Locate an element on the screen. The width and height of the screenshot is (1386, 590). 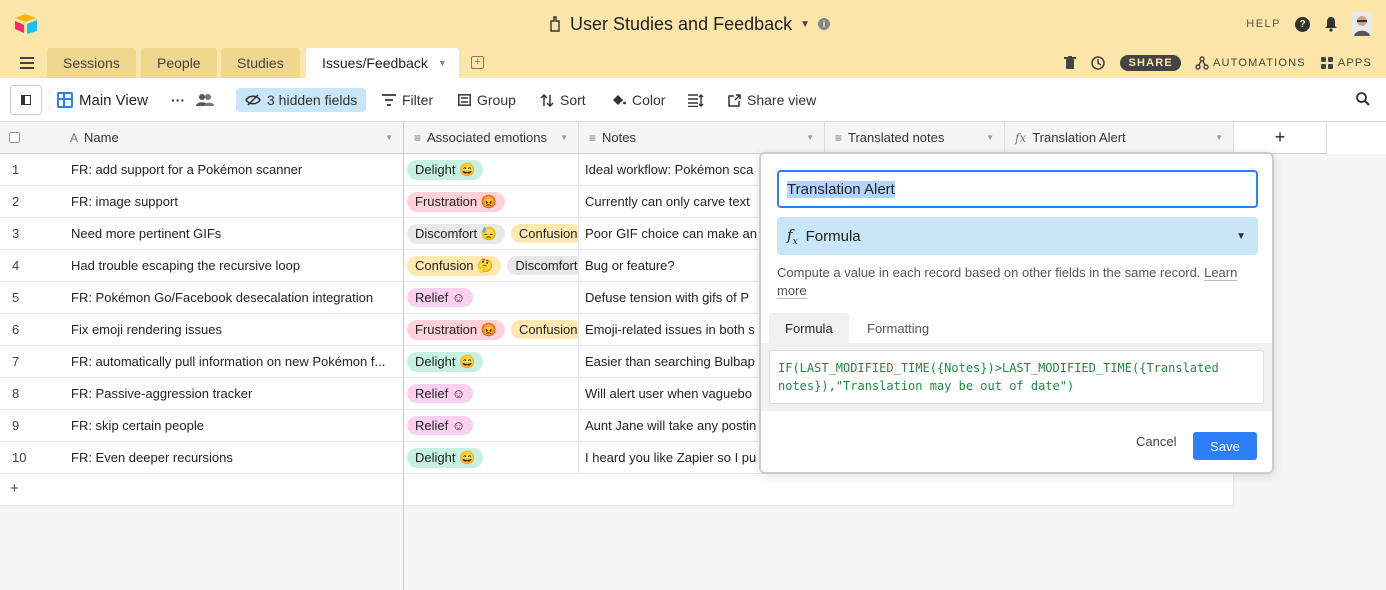
share-view-button: Share view is located at coordinates (772, 100).